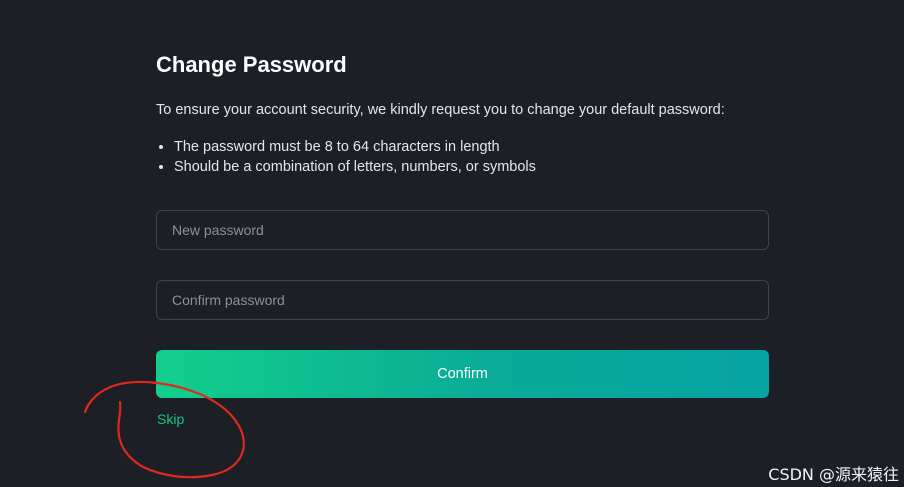 The image size is (904, 487). I want to click on confirm-button: Confirm, so click(462, 374).